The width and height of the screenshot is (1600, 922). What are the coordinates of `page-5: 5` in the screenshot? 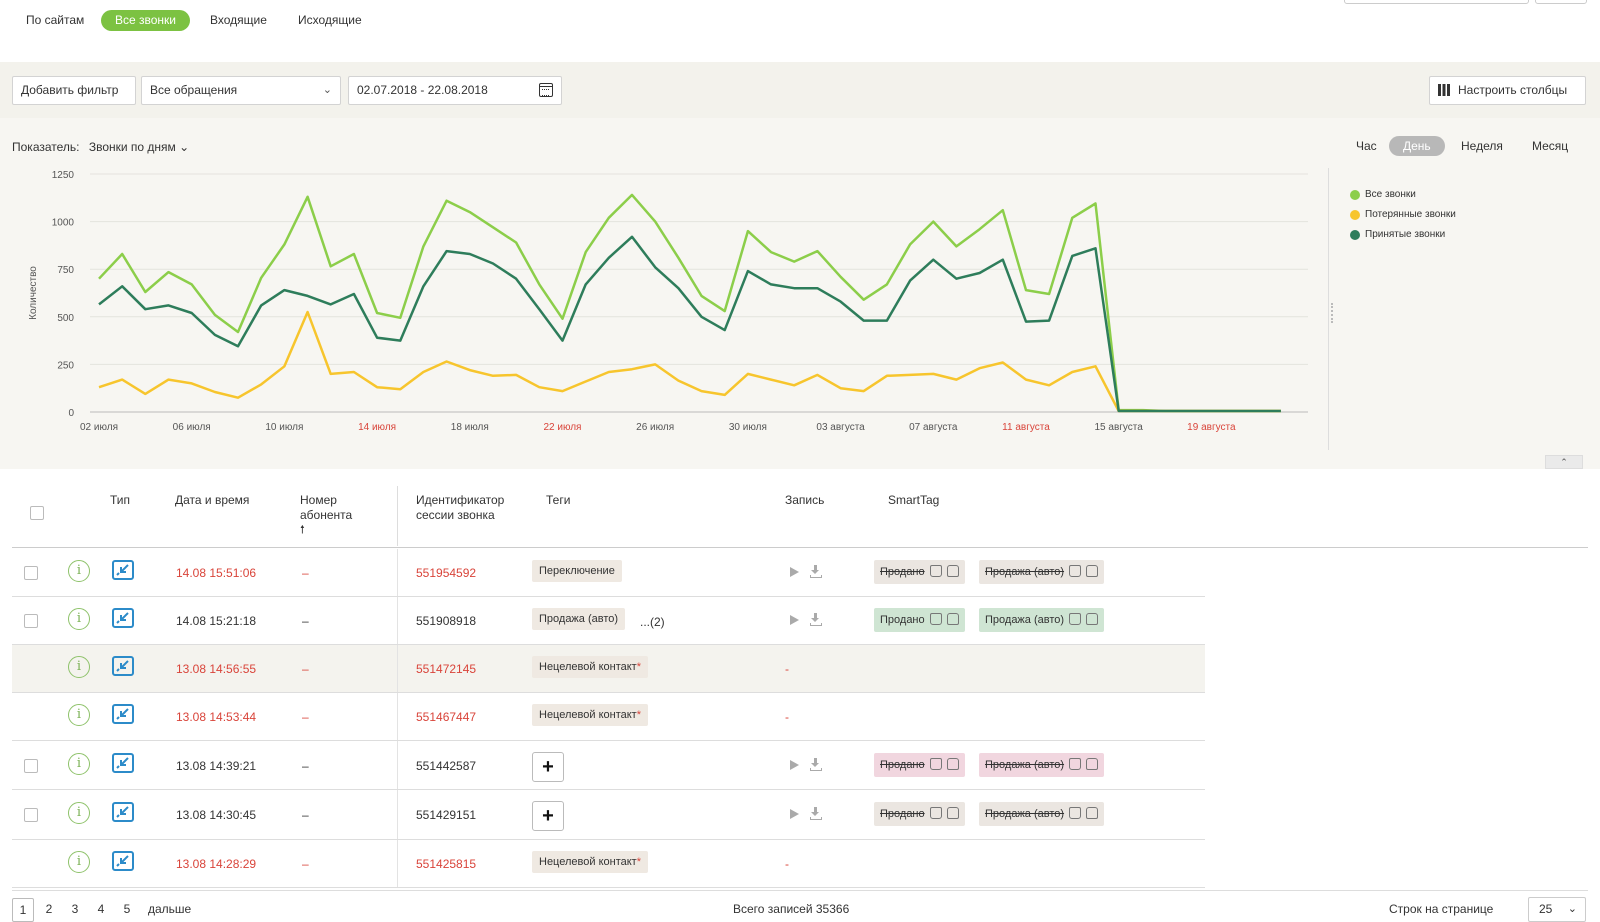 It's located at (127, 910).